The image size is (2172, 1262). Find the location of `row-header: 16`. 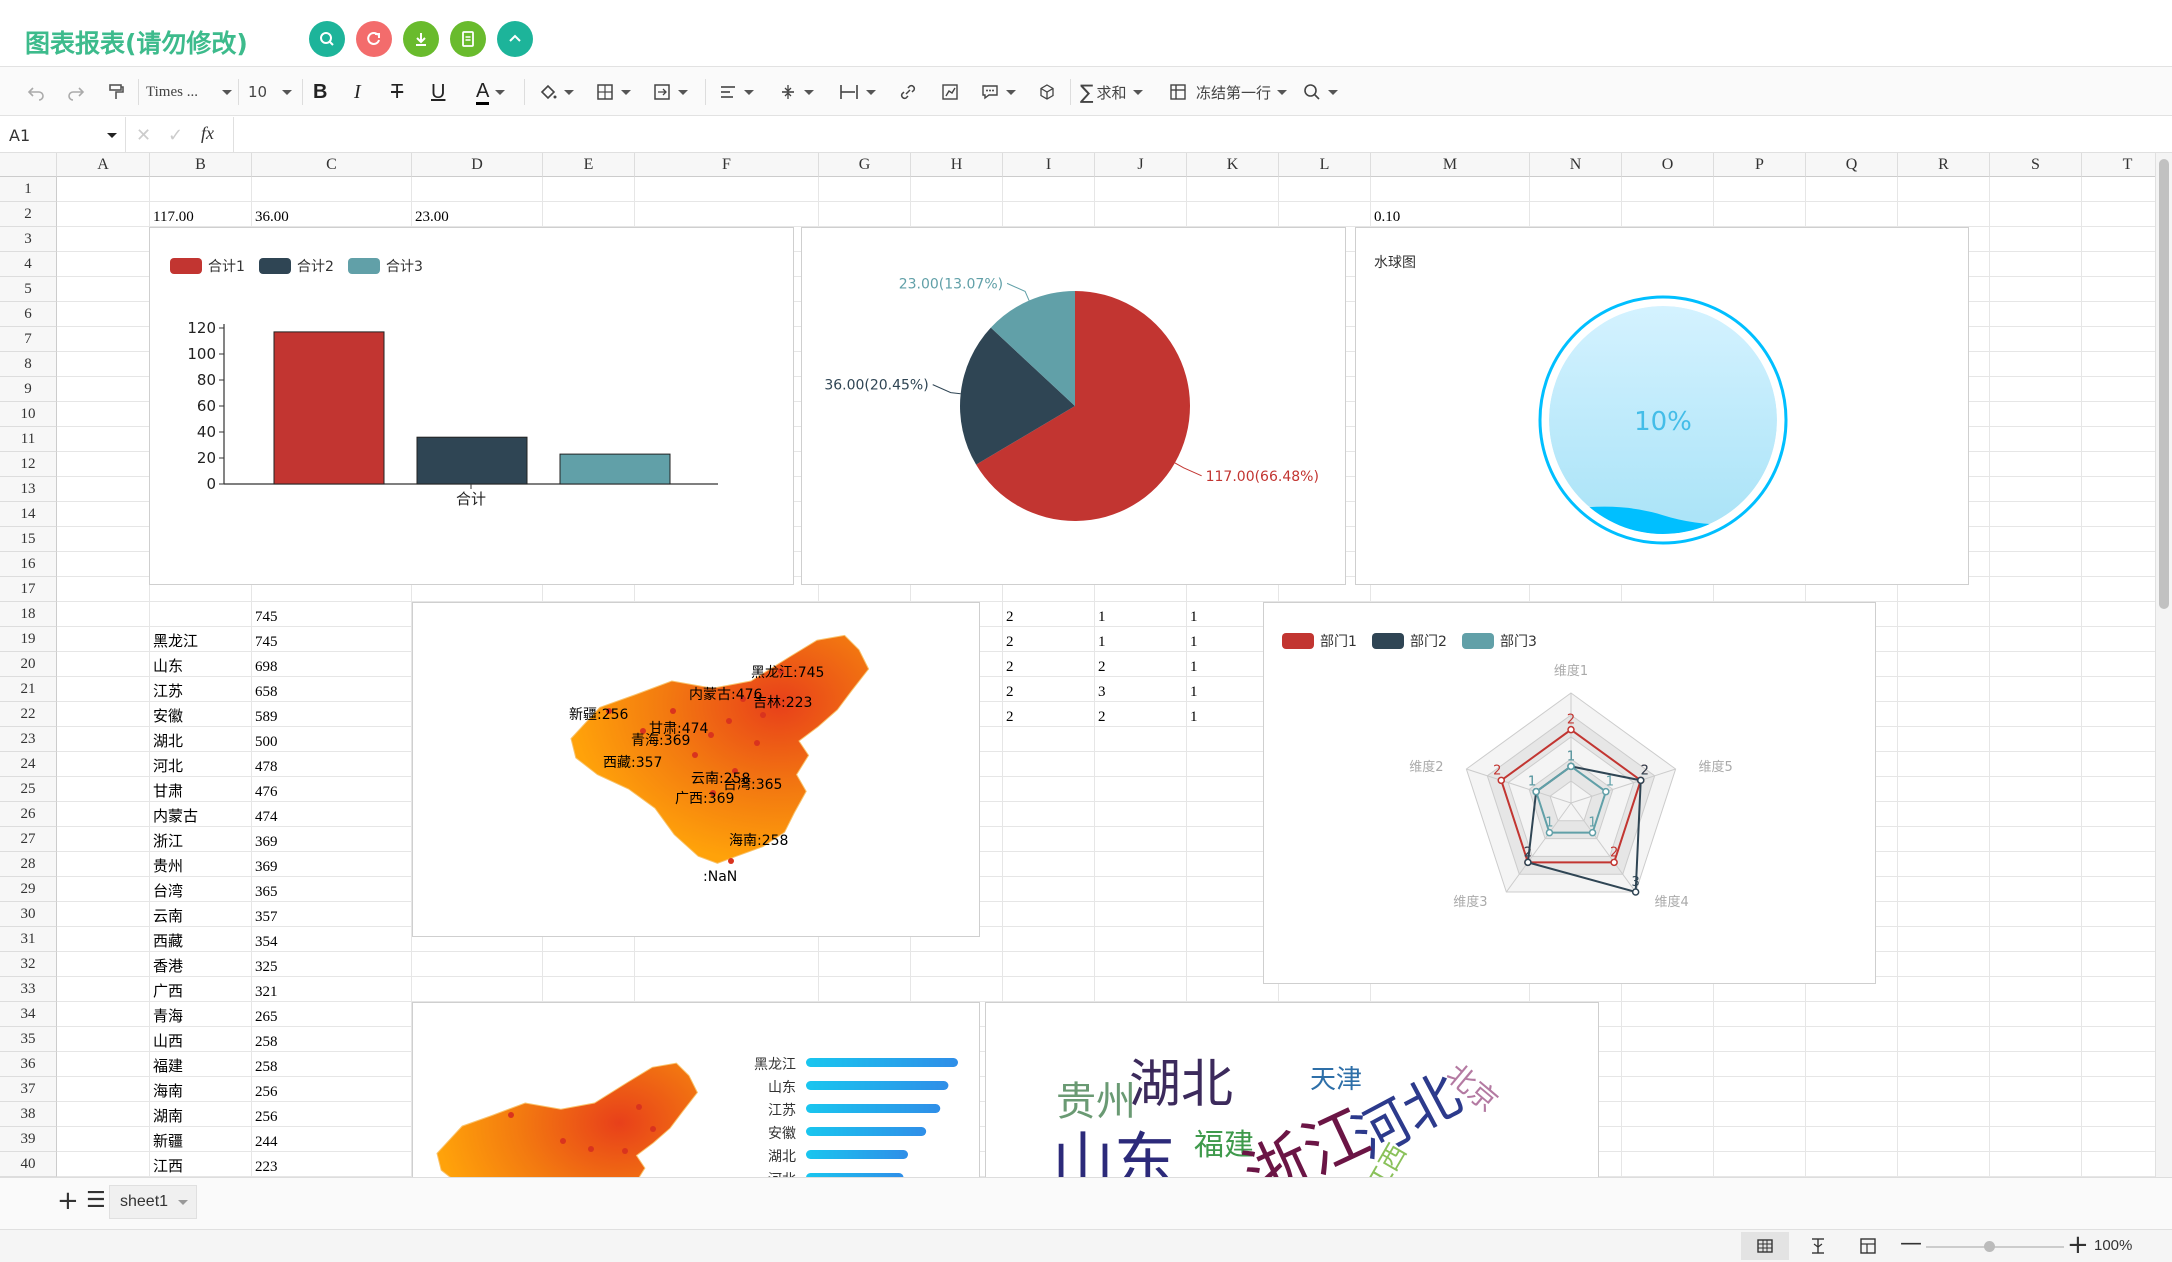

row-header: 16 is located at coordinates (28, 564).